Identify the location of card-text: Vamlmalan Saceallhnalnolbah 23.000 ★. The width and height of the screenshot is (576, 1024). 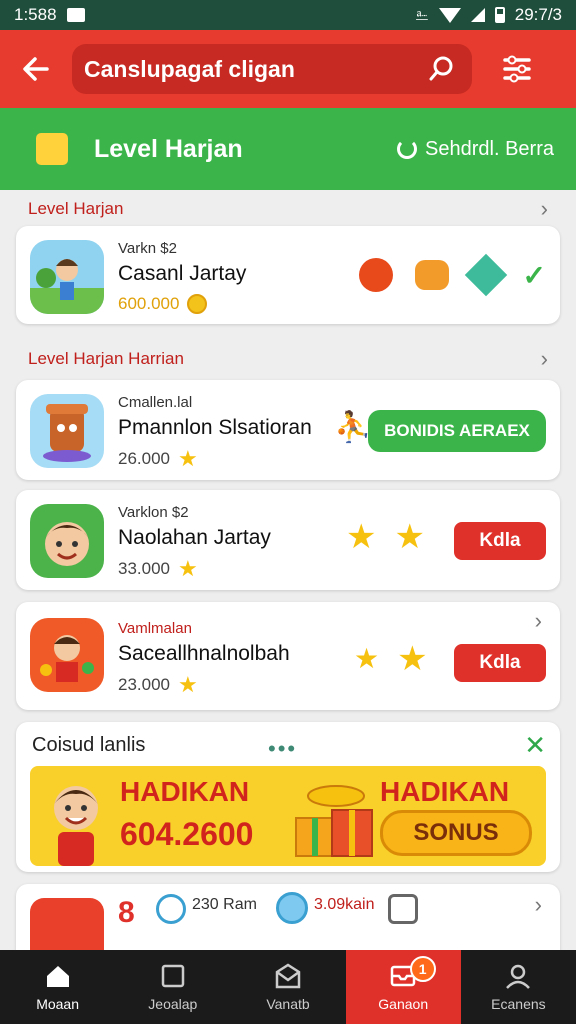
(204, 658).